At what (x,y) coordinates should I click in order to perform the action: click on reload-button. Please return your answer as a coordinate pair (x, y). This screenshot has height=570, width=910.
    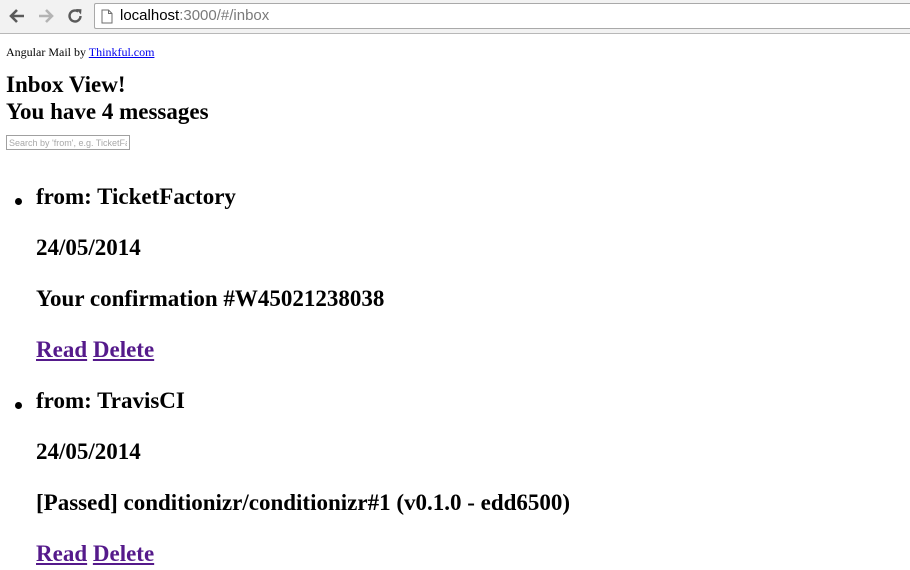
    Looking at the image, I should click on (75, 16).